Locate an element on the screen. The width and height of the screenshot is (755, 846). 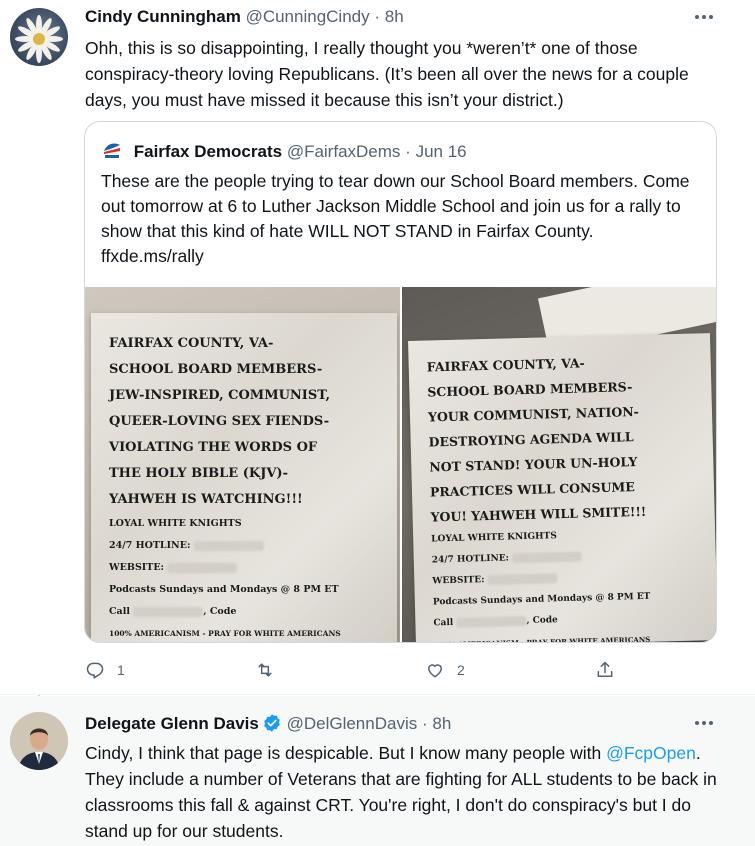
flyer-line: SCHOOL BOARD MEMBERS- is located at coordinates (216, 369).